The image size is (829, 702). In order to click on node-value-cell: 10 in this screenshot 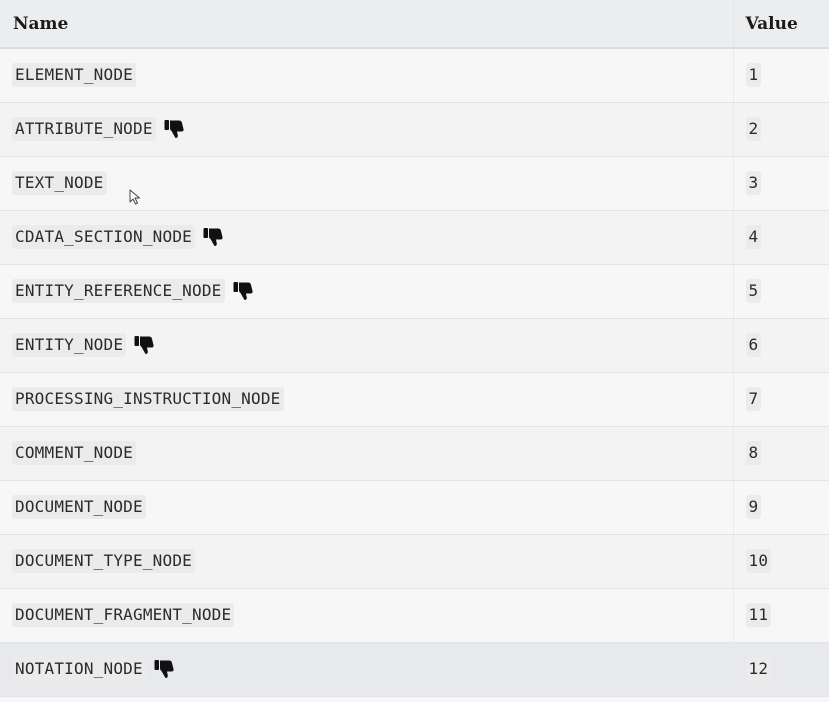, I will do `click(780, 561)`.